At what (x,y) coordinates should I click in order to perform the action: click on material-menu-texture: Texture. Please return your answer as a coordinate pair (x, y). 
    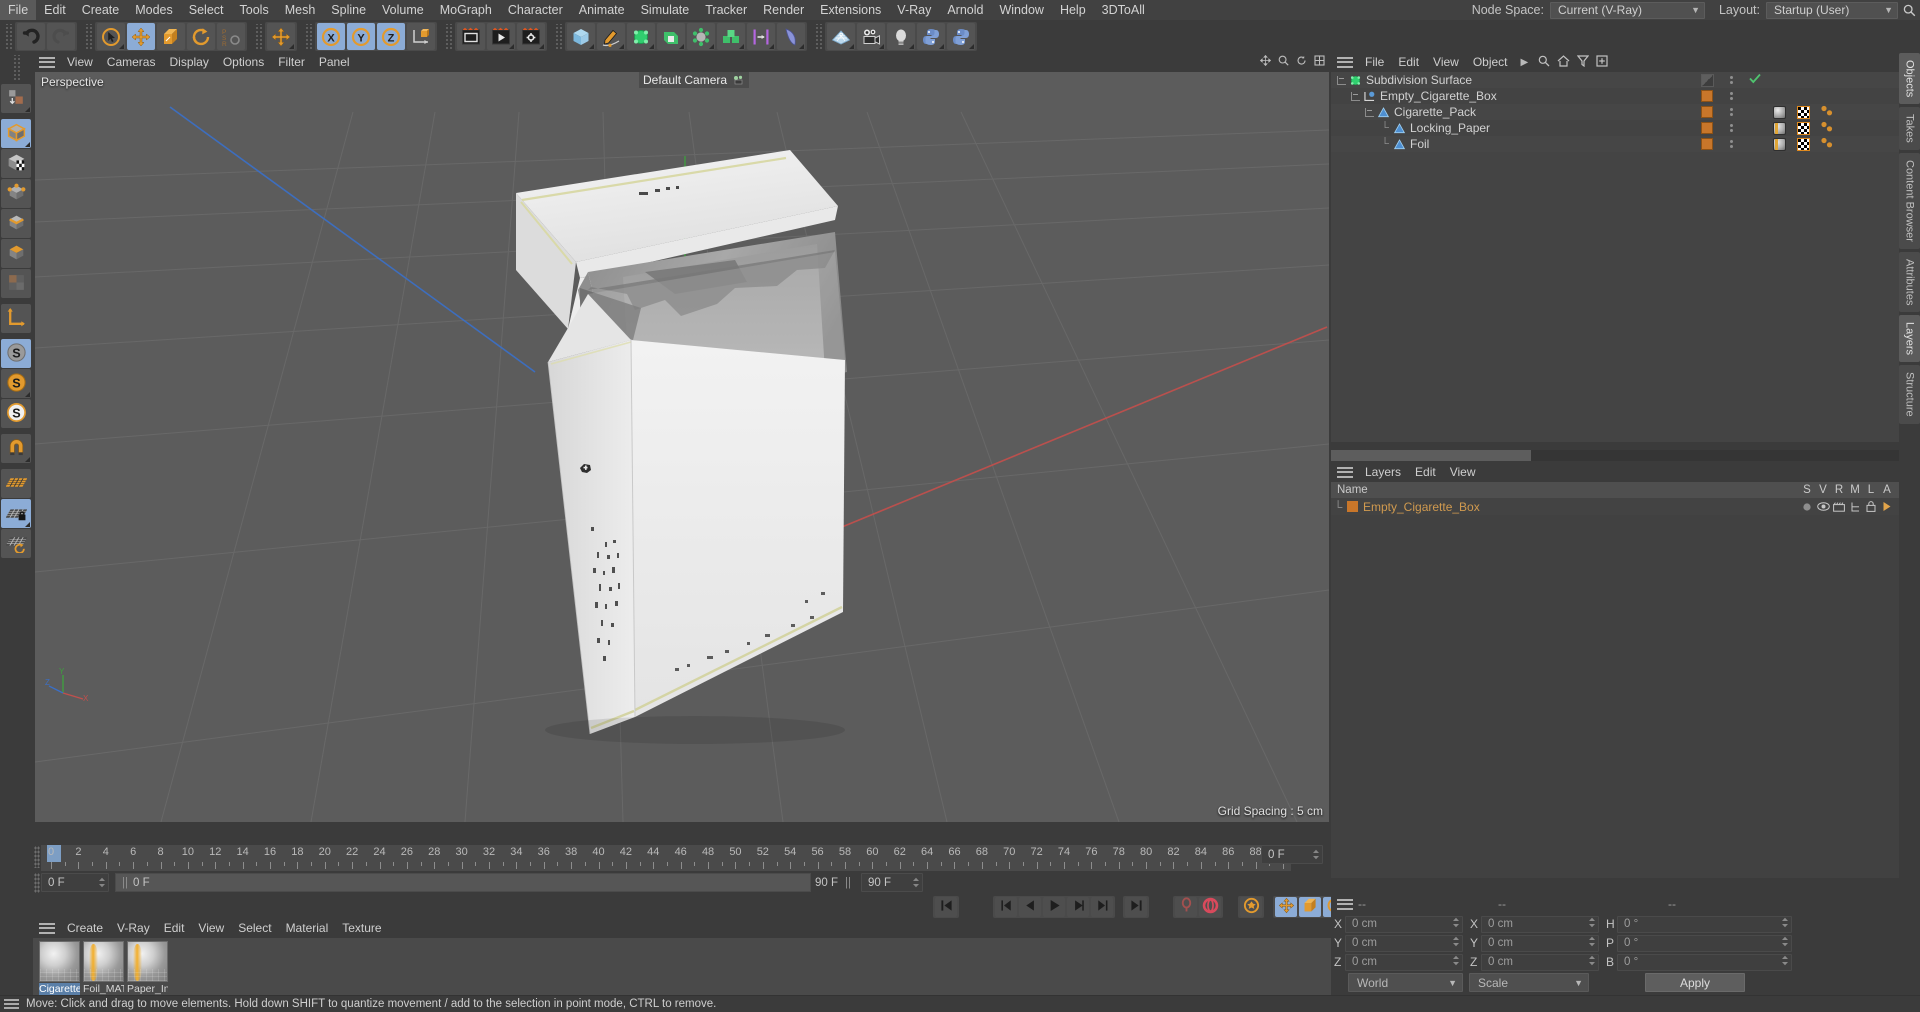
    Looking at the image, I should click on (361, 928).